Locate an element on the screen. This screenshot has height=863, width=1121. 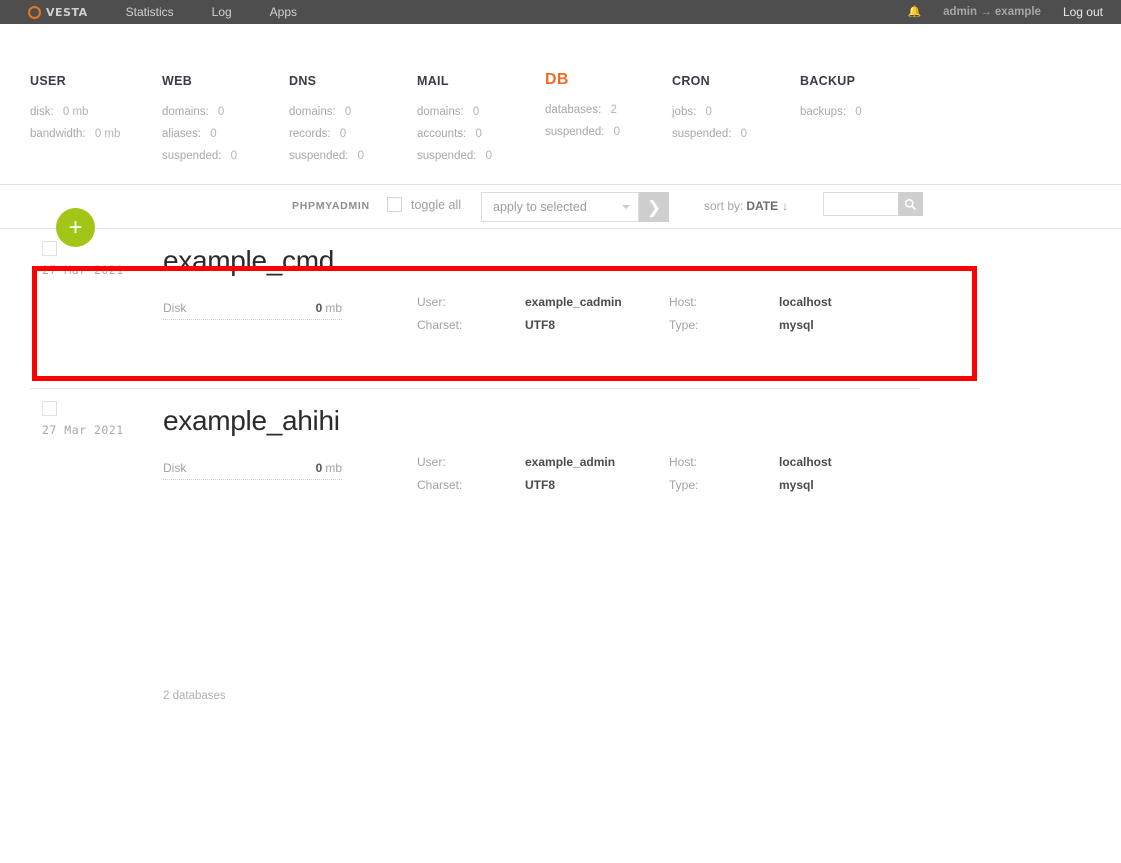
search-icon is located at coordinates (910, 204).